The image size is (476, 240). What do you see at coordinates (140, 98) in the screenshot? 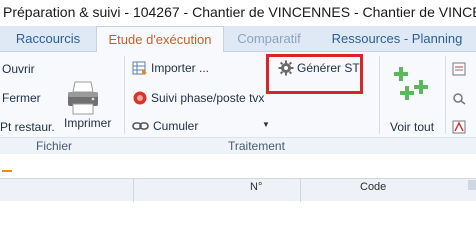
I see `status-circle-icon` at bounding box center [140, 98].